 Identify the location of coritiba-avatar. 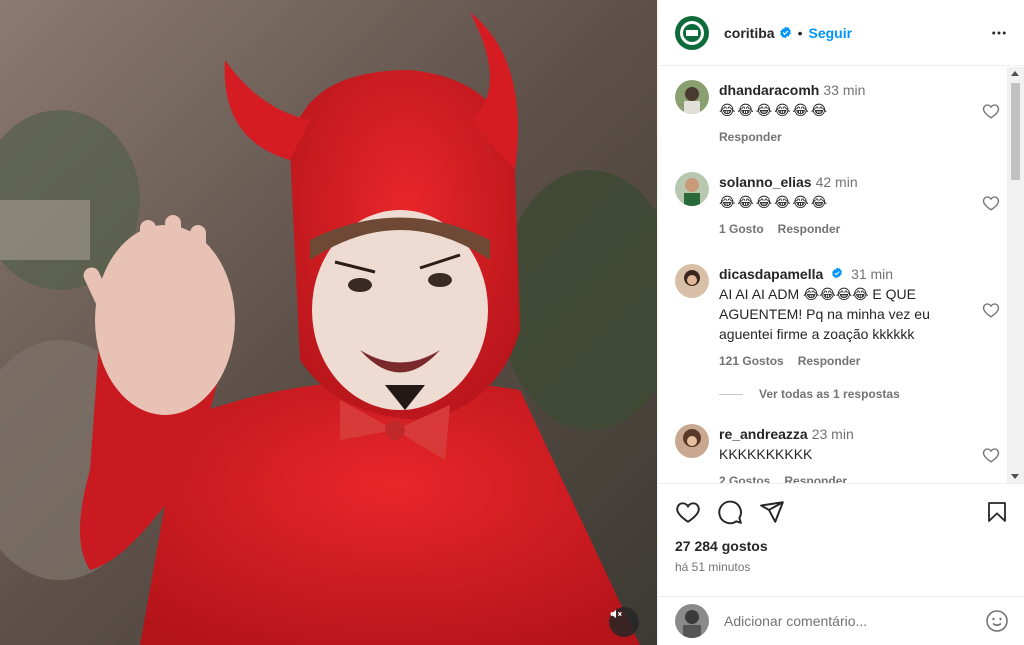
(692, 32).